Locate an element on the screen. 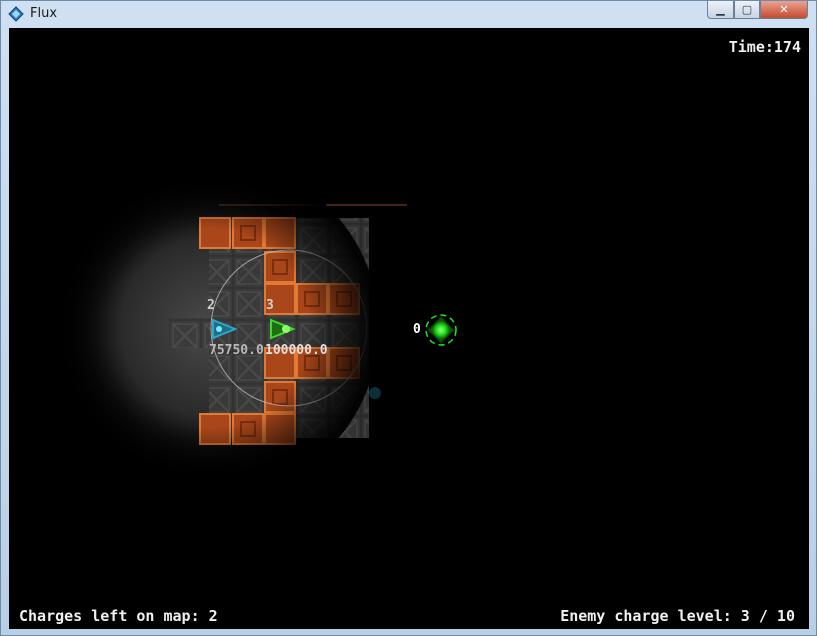 This screenshot has height=636, width=817. time-counter: Time:174 is located at coordinates (764, 47).